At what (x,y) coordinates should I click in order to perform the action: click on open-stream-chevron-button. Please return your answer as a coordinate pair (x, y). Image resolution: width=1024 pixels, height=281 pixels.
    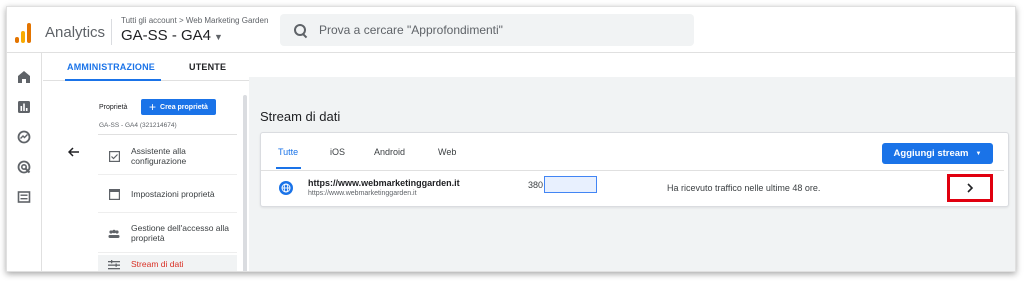
    Looking at the image, I should click on (970, 188).